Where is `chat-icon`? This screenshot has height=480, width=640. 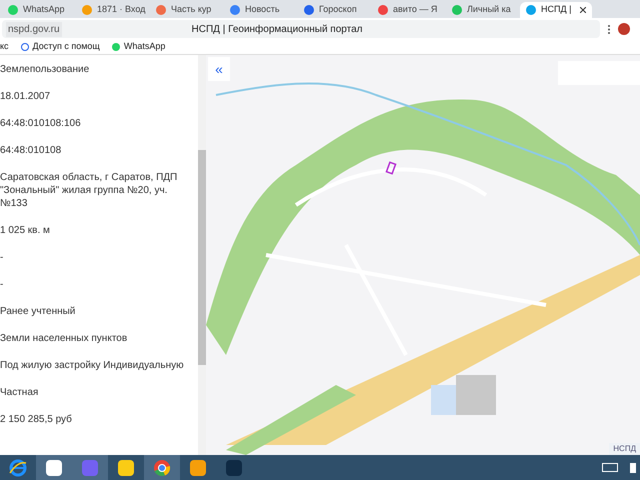 chat-icon is located at coordinates (116, 47).